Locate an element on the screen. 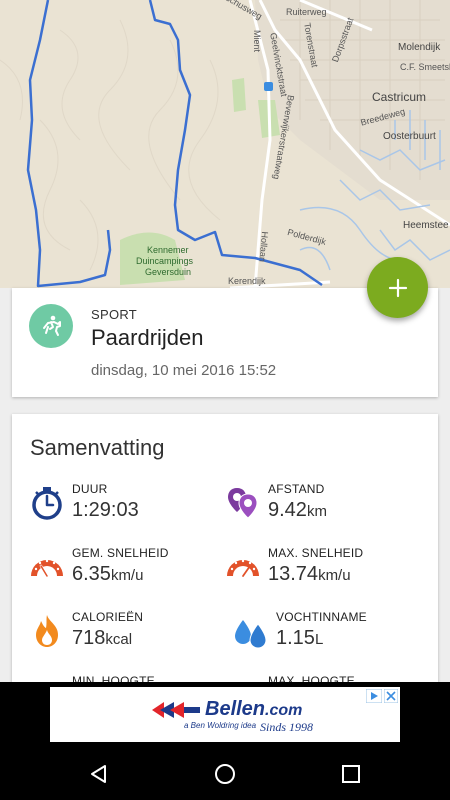 This screenshot has height=800, width=450. stat-value: 1:29:03 is located at coordinates (105, 510).